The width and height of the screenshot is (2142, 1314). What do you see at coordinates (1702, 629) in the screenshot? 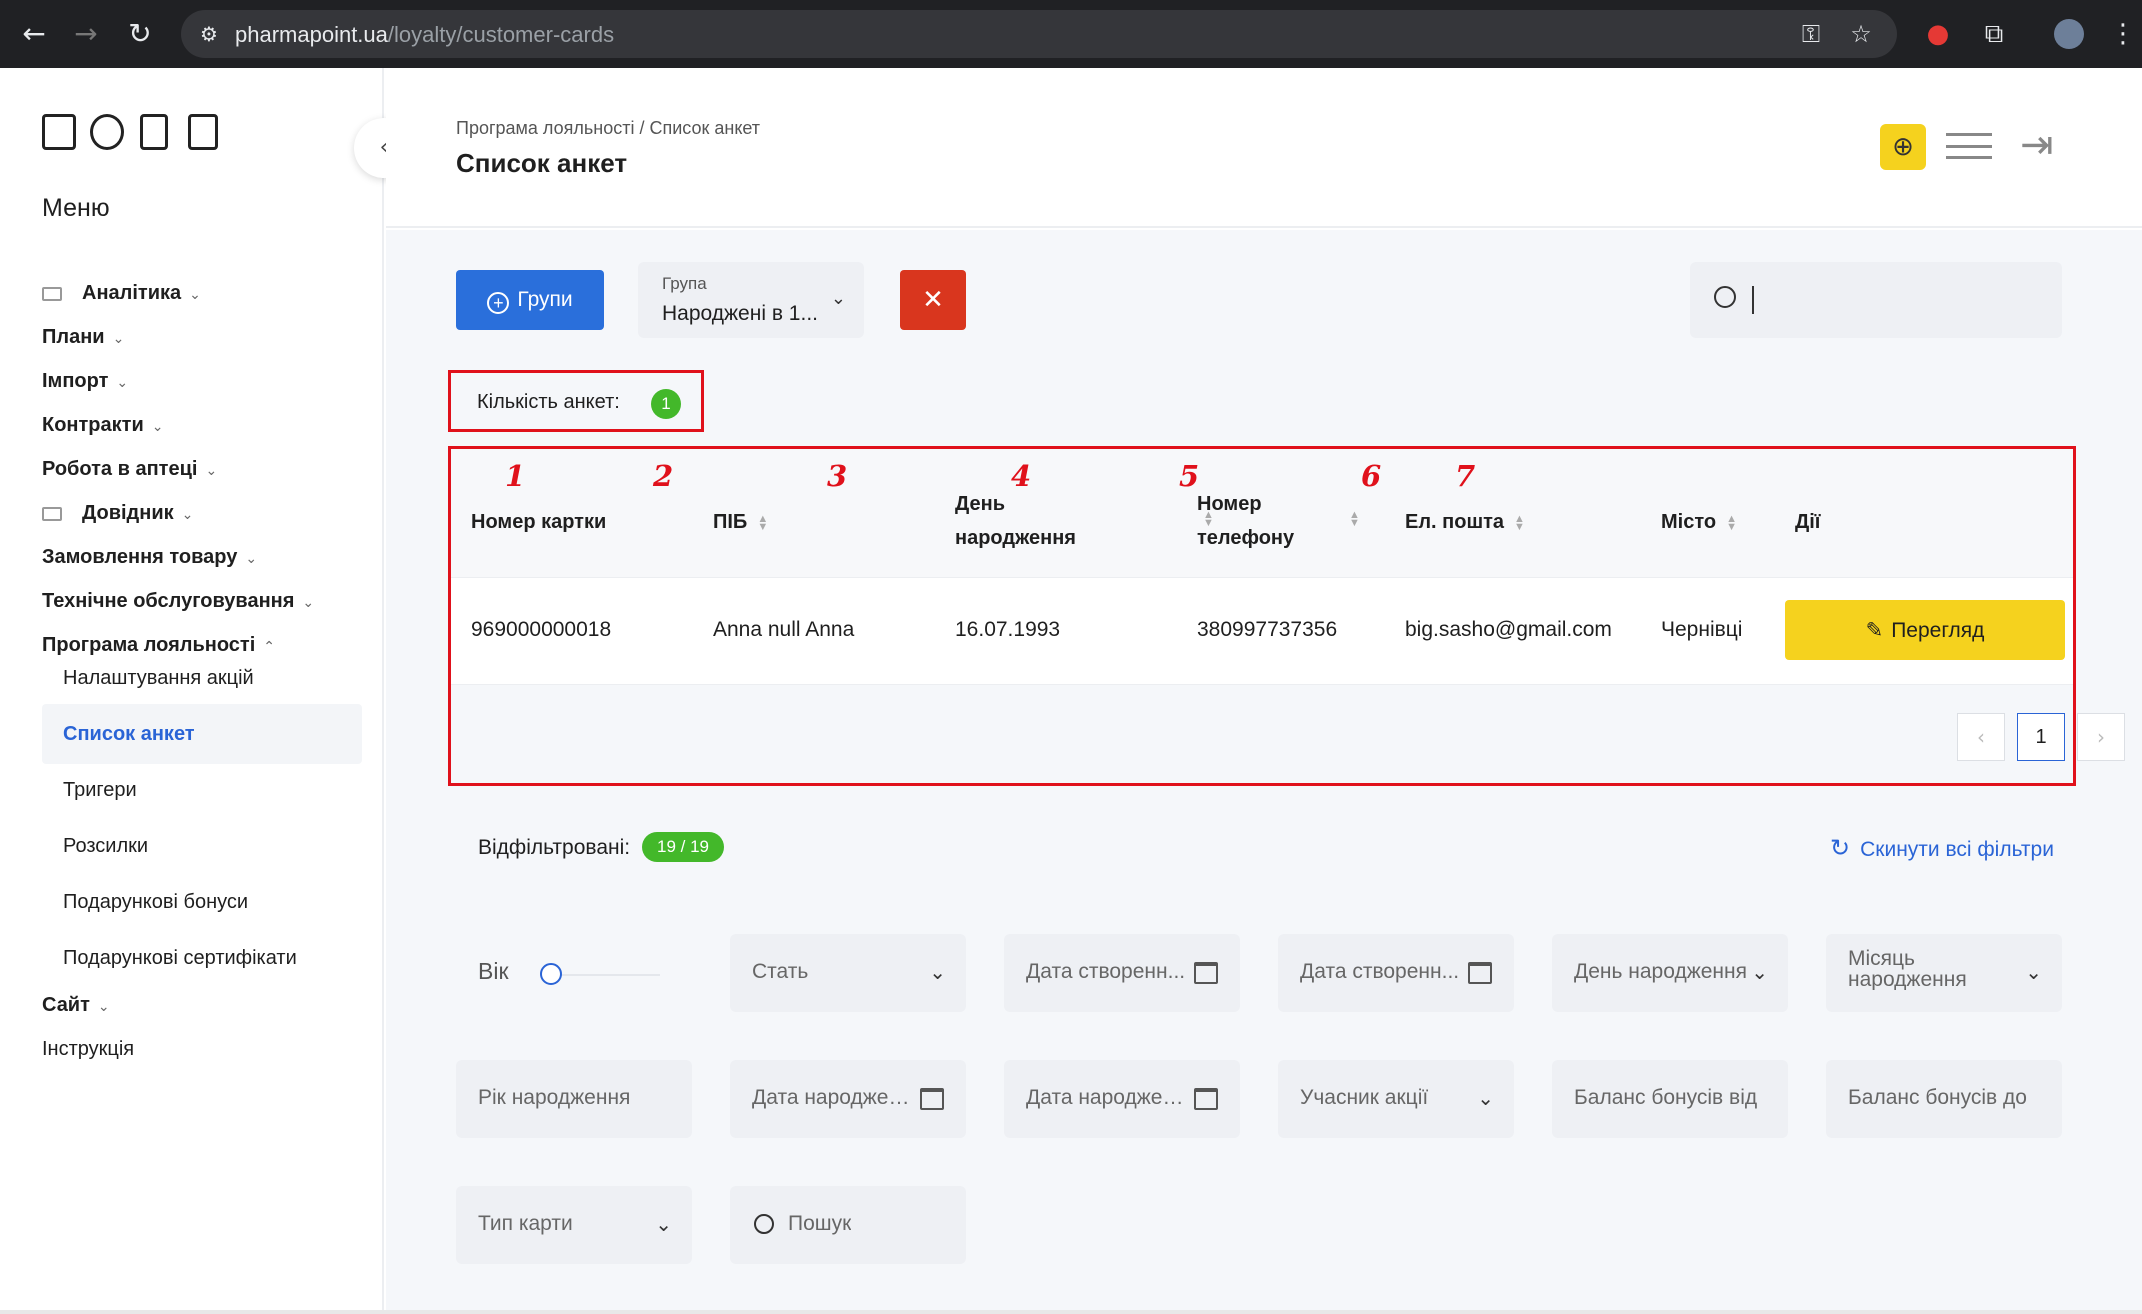
I see `cell-city: Чернівці` at bounding box center [1702, 629].